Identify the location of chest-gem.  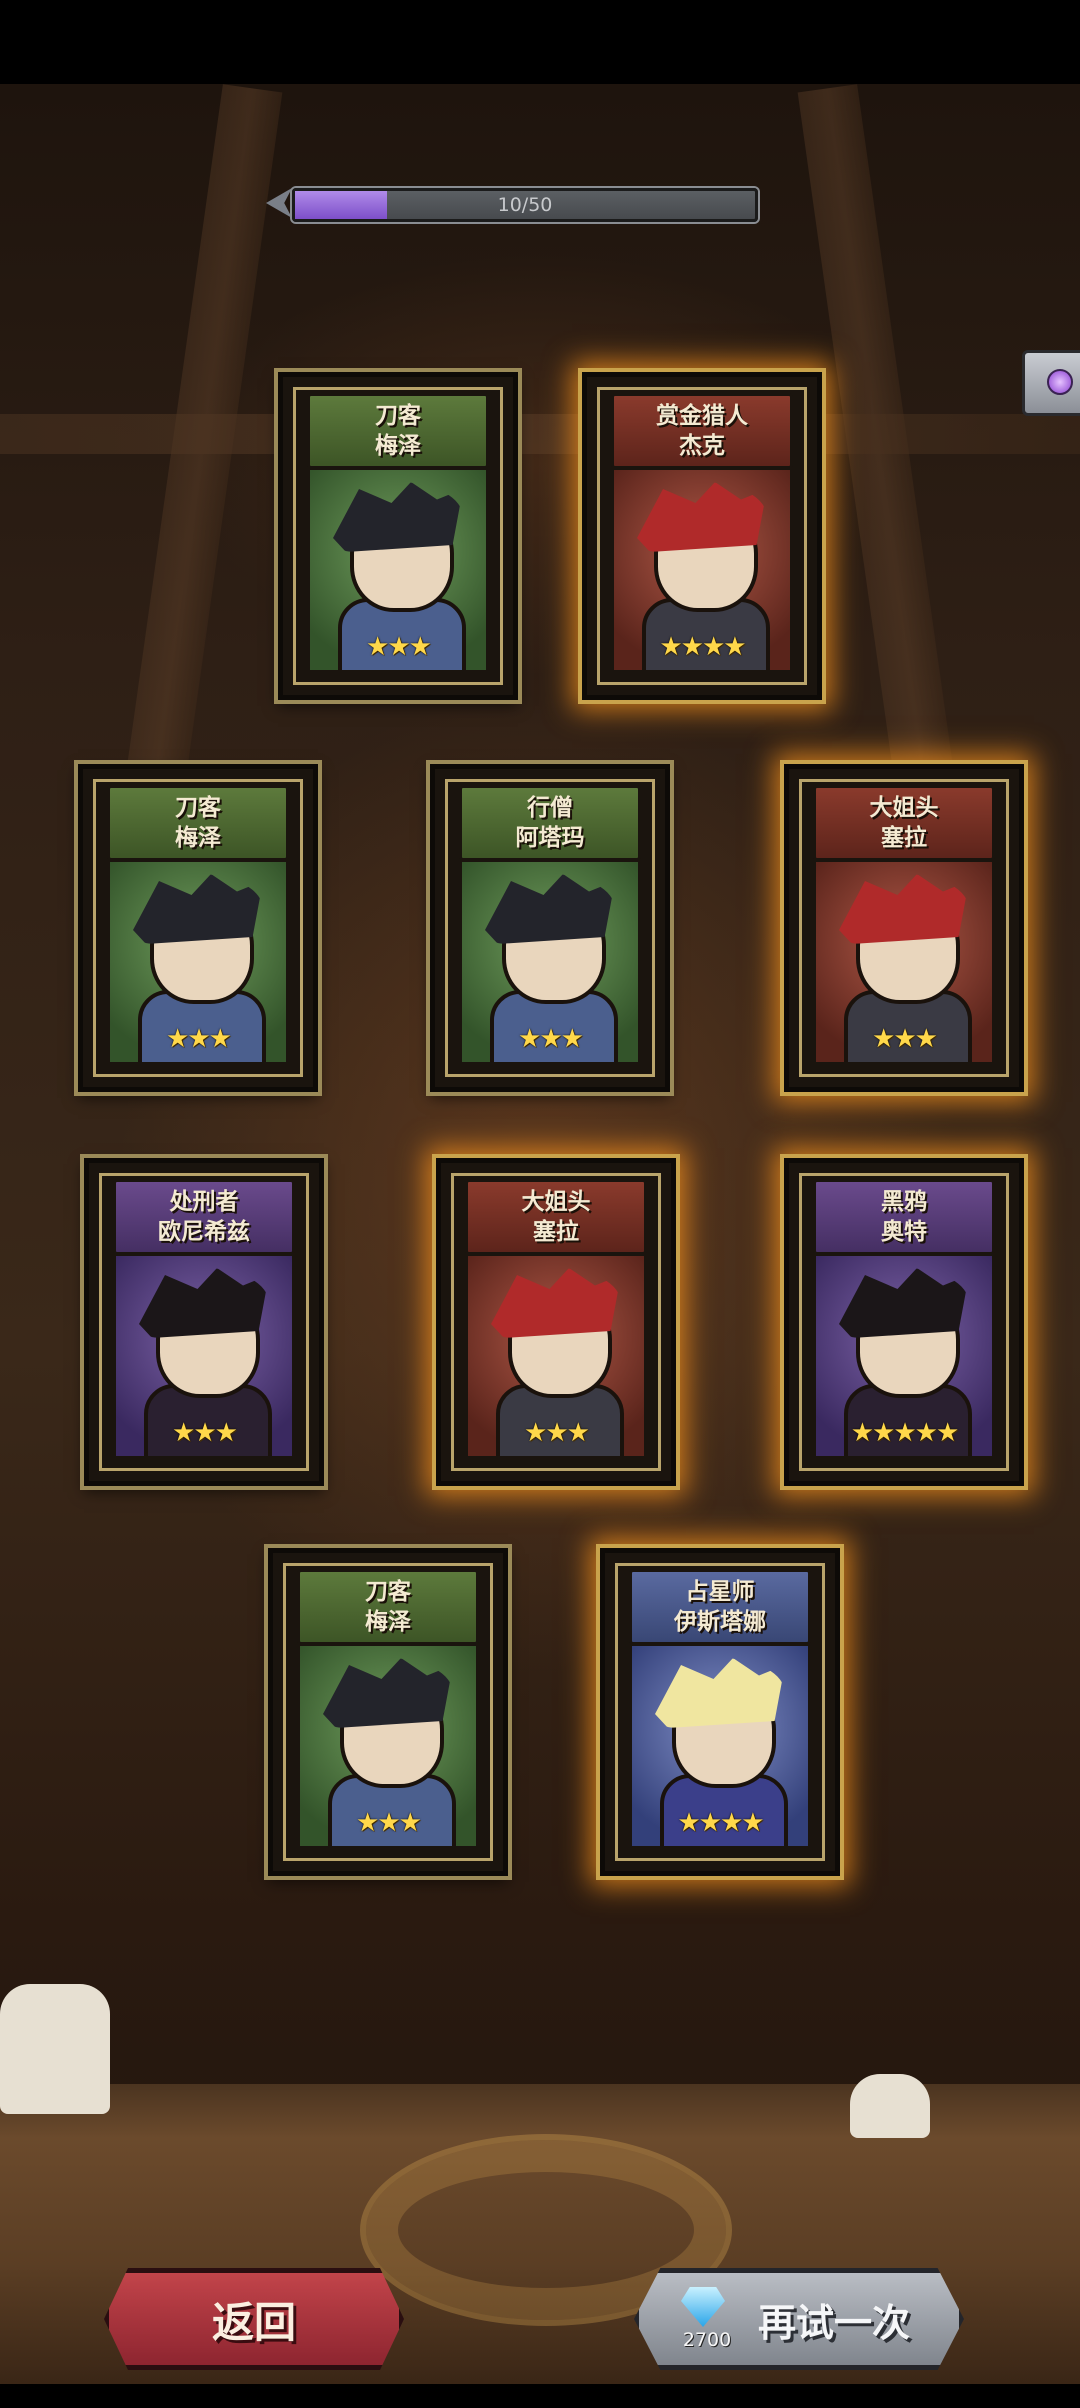
(1060, 382).